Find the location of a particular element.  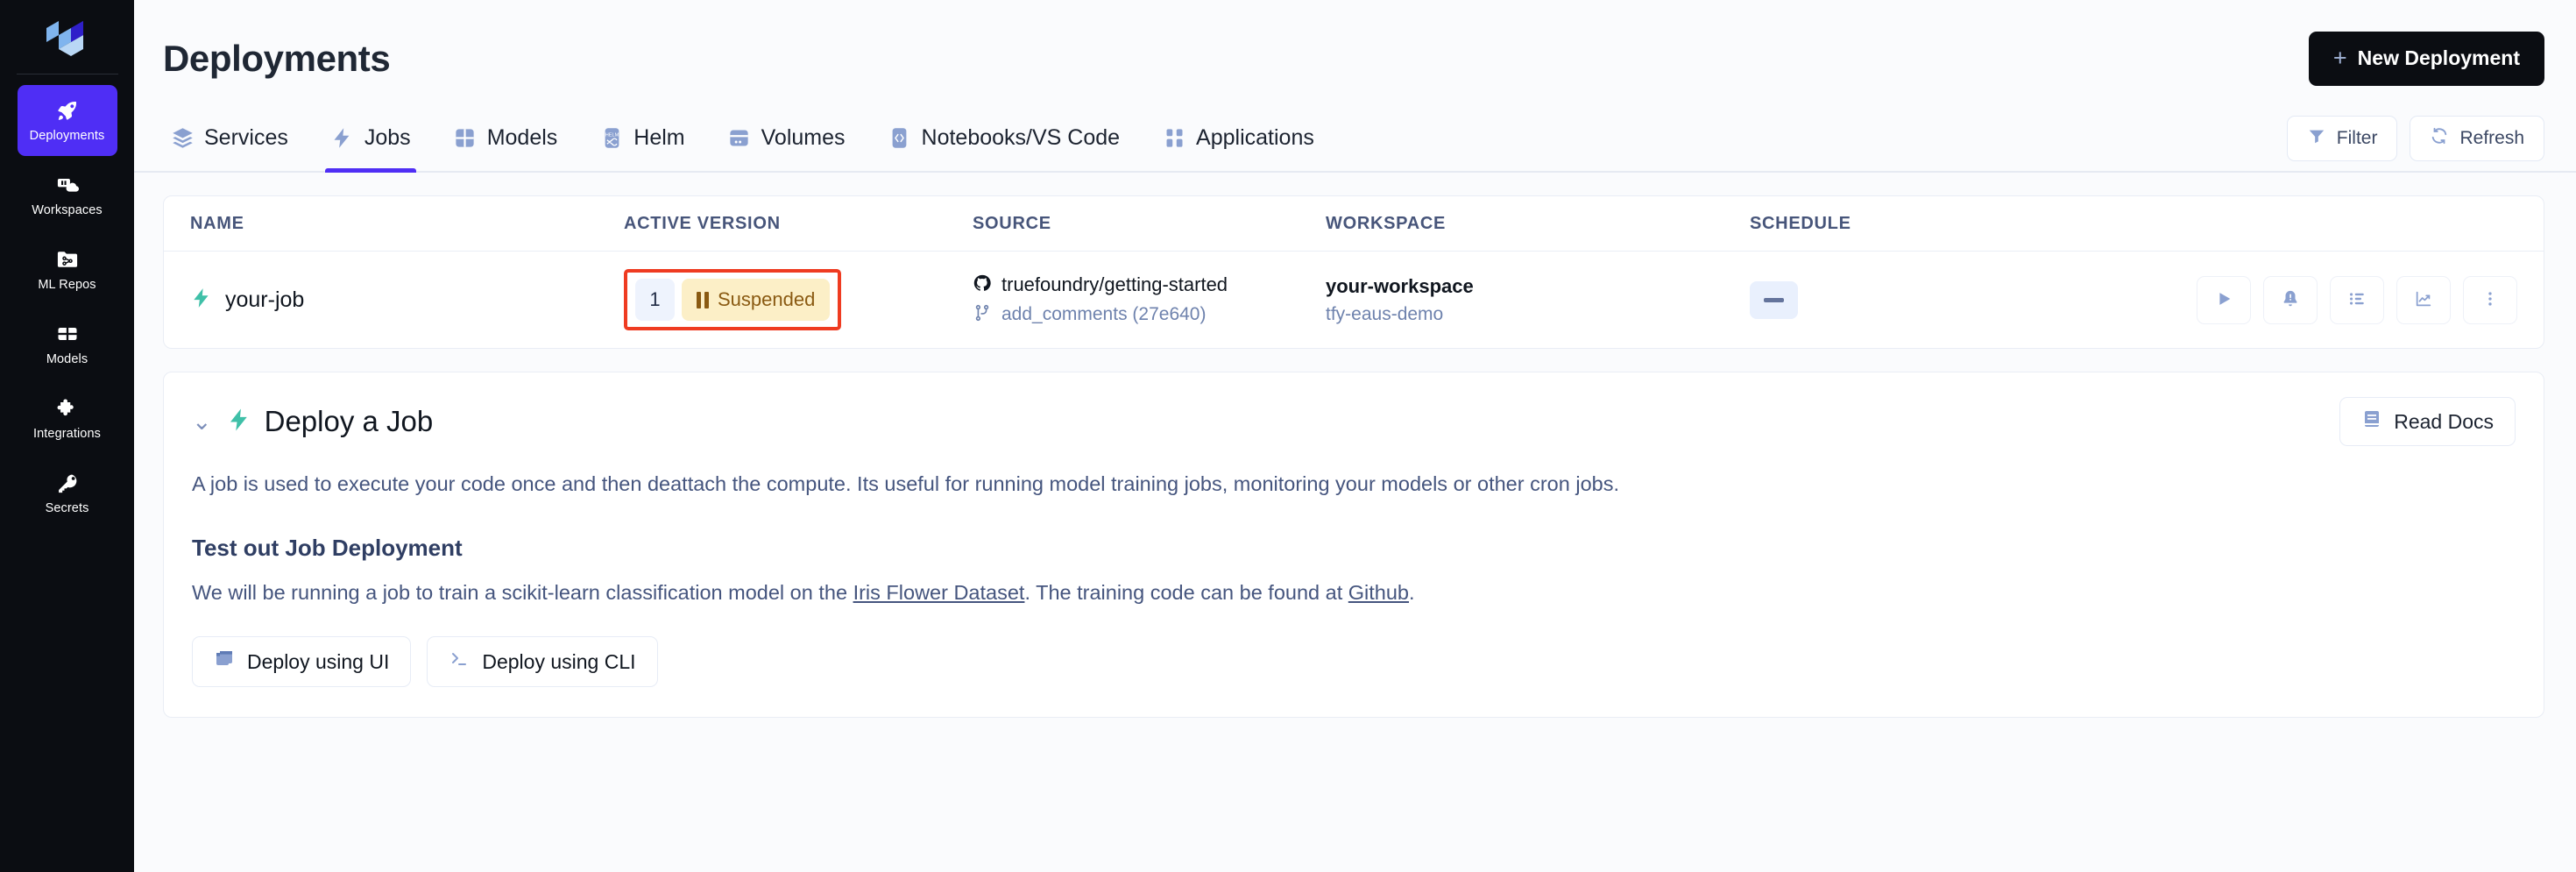

page-header: Deployments + New Deployment is located at coordinates (1355, 58).